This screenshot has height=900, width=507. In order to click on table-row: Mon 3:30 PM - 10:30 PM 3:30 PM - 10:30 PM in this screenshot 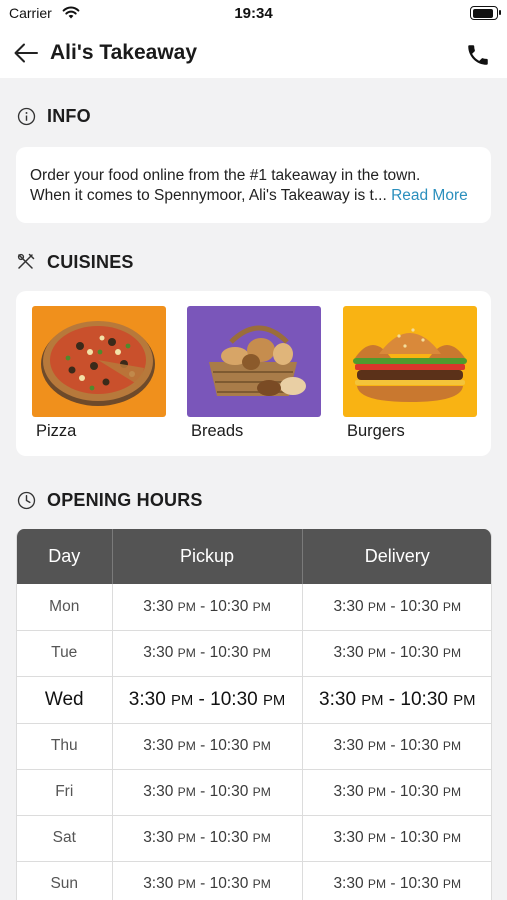, I will do `click(254, 607)`.